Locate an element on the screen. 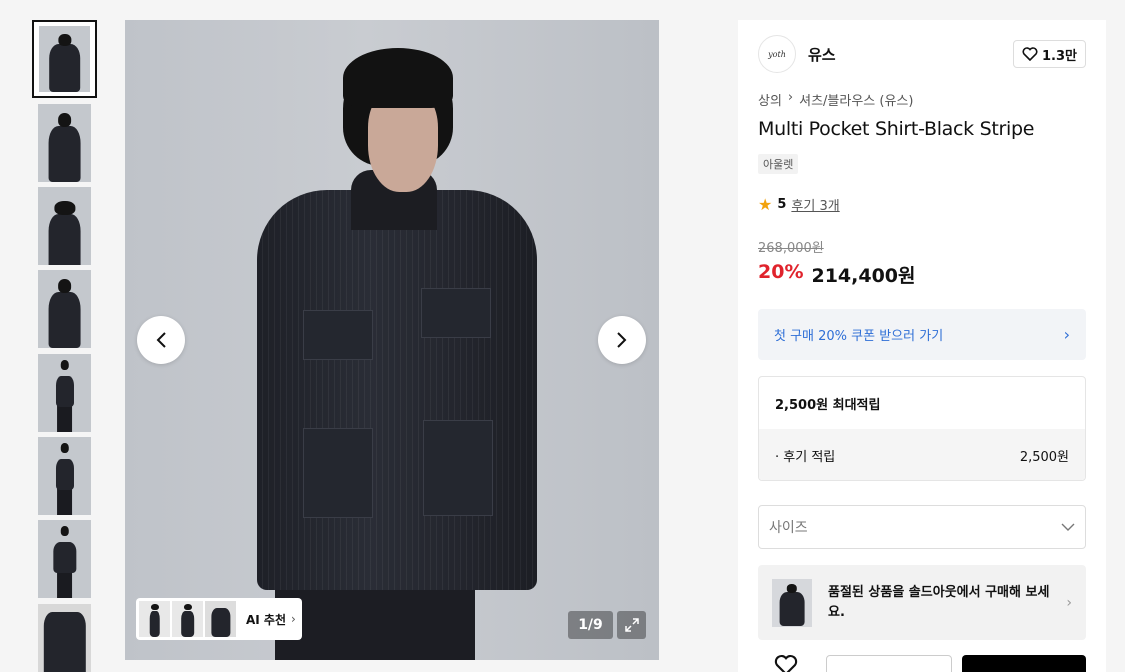 Image resolution: width=1125 pixels, height=672 pixels. prev-image-button is located at coordinates (161, 340).